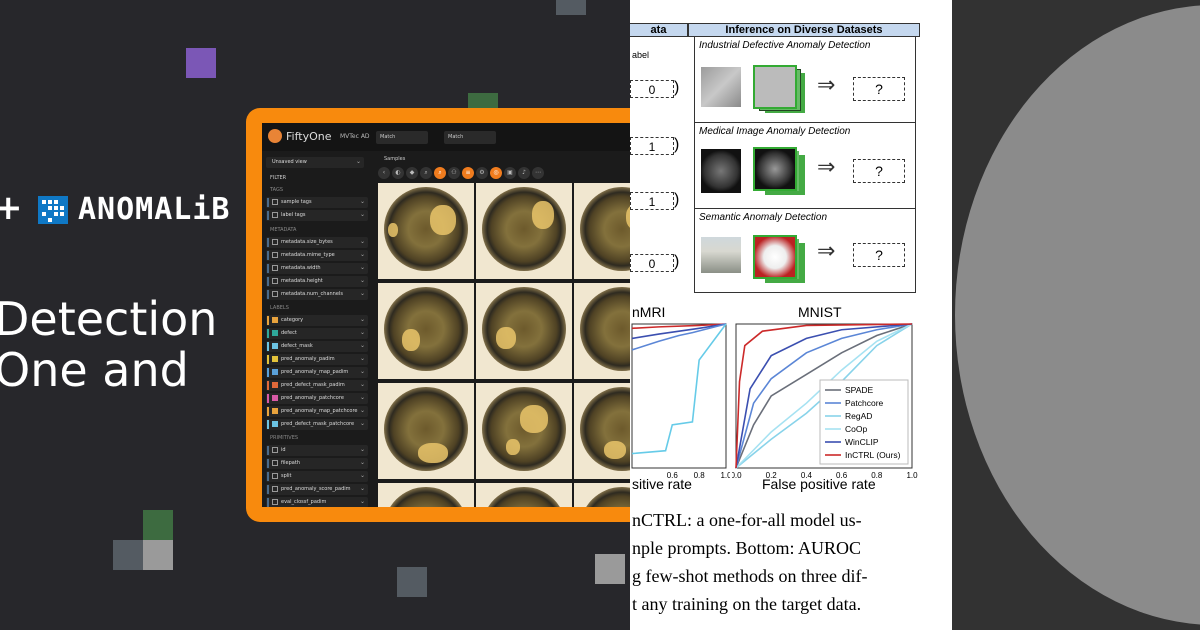 The height and width of the screenshot is (630, 1200). I want to click on sidebar-field-row: metadata.height ⌄, so click(317, 281).